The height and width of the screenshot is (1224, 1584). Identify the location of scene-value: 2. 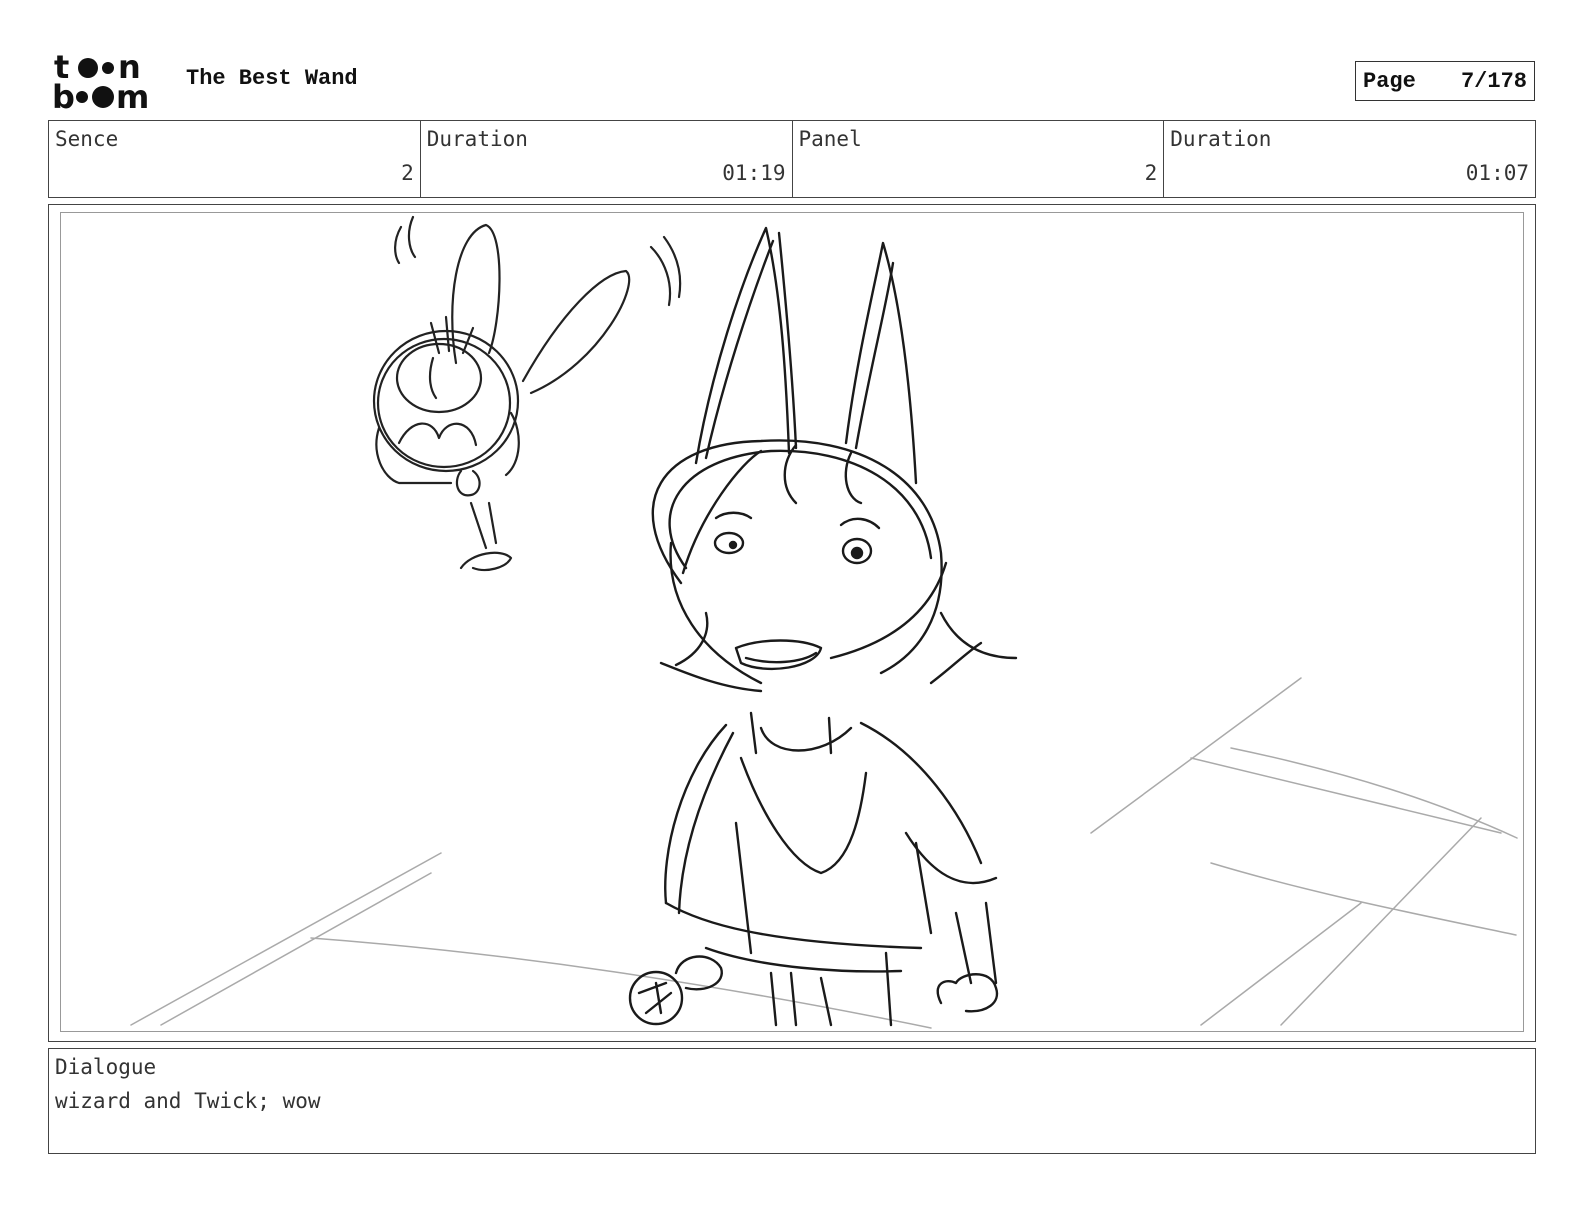
(407, 173).